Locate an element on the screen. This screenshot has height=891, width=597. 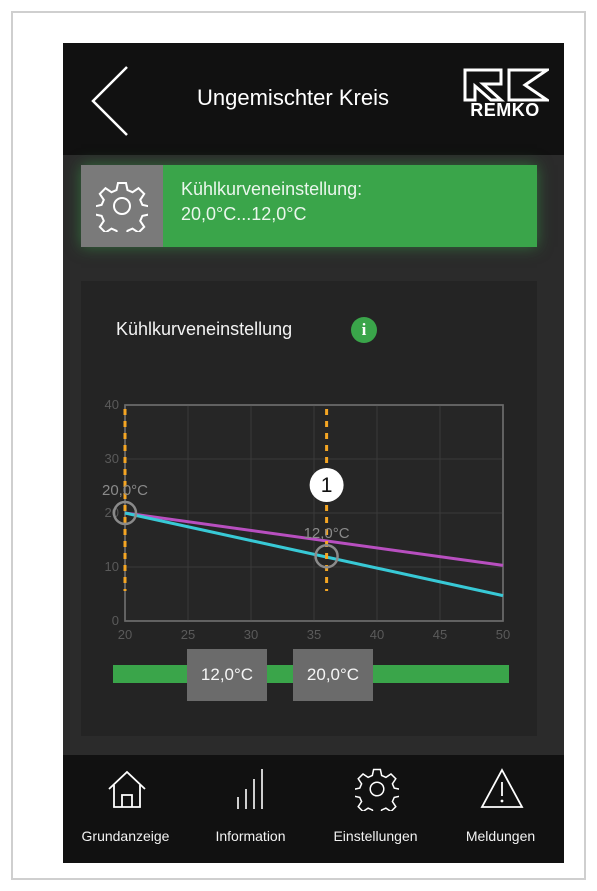
marker-label: 12,0°C is located at coordinates (327, 533).